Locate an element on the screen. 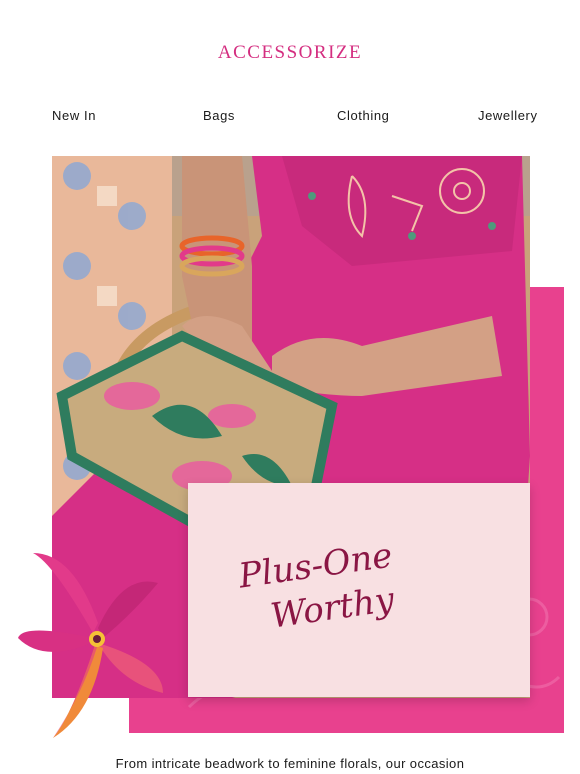 The width and height of the screenshot is (580, 774). nav-item-new-in: New In is located at coordinates (74, 115).